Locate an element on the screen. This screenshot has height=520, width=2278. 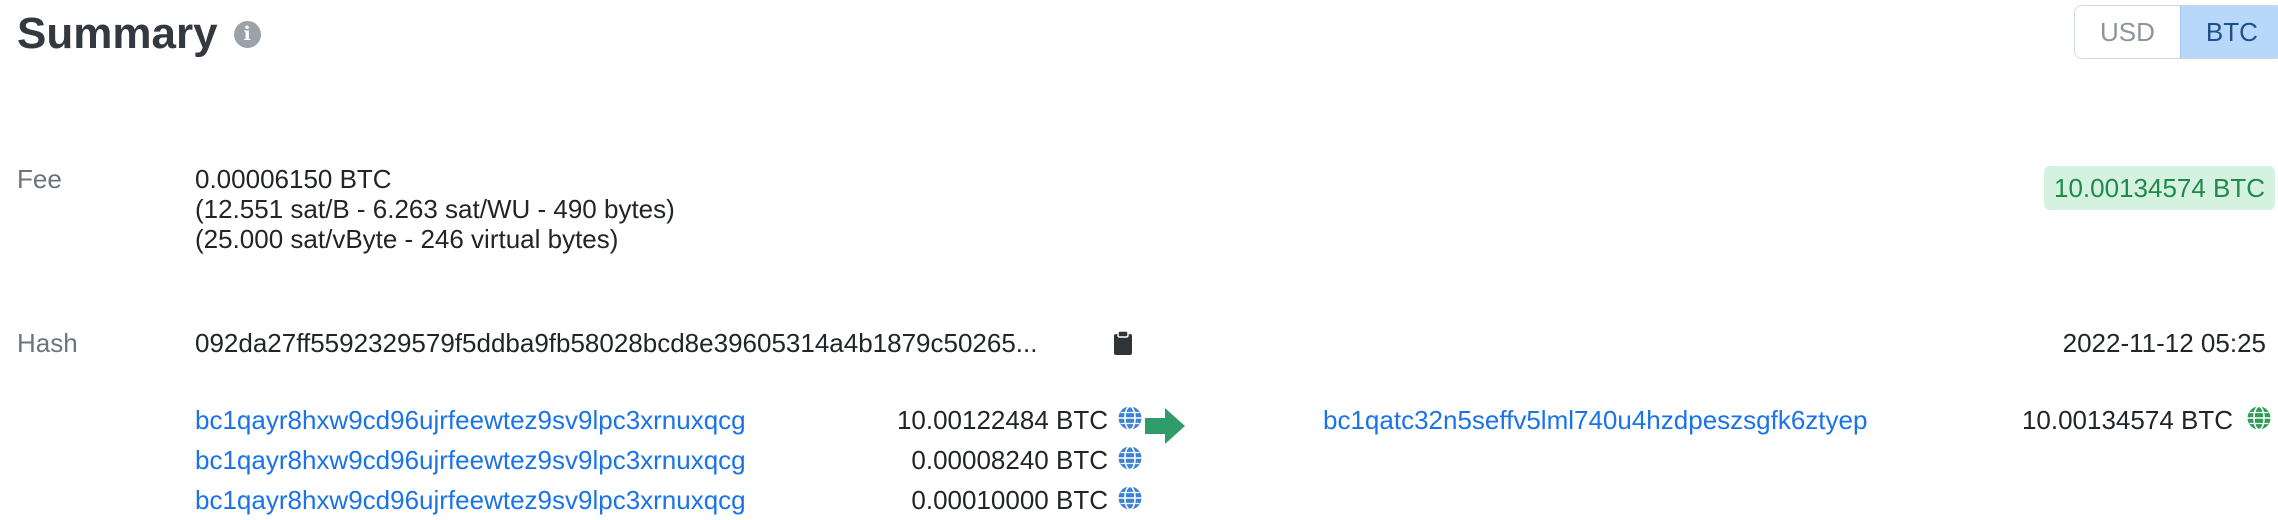
input-amount: 0.00010000 BTC is located at coordinates (1009, 500).